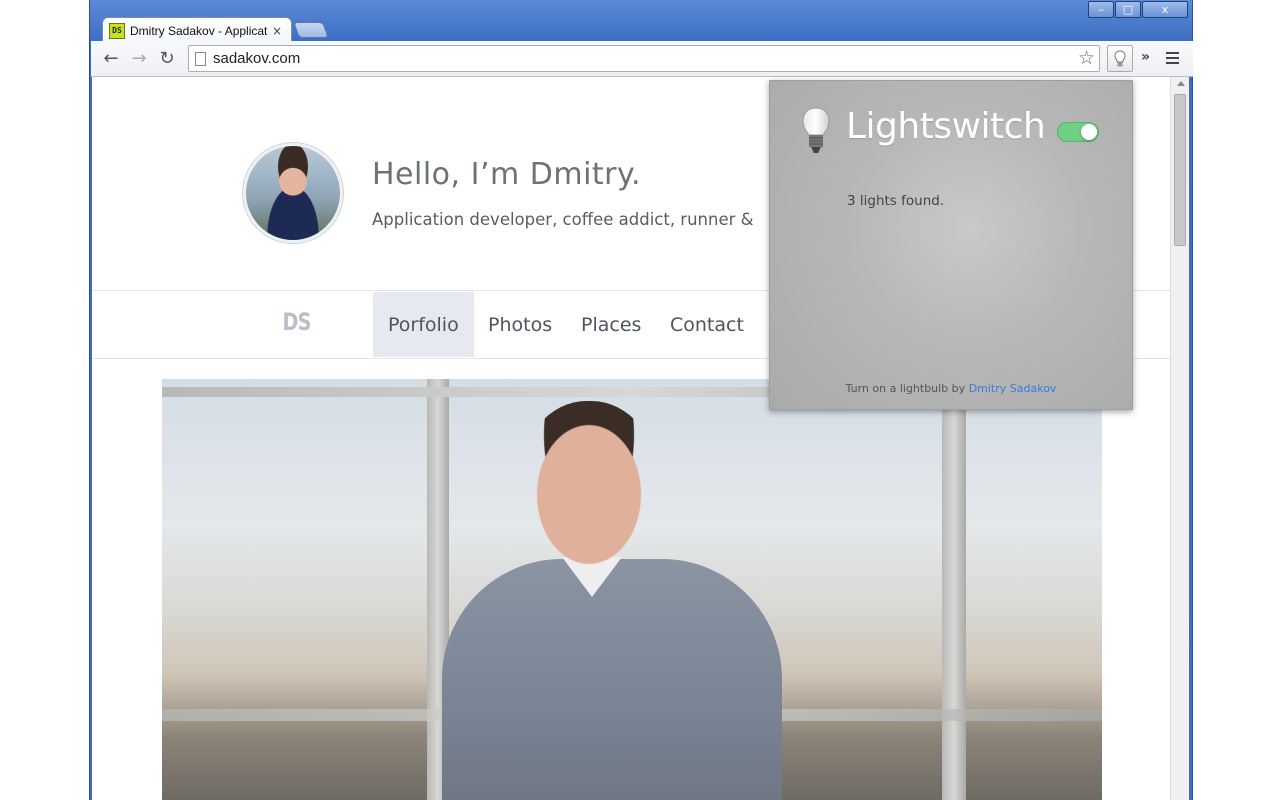  What do you see at coordinates (707, 324) in the screenshot?
I see `nav-item-contact: Contact` at bounding box center [707, 324].